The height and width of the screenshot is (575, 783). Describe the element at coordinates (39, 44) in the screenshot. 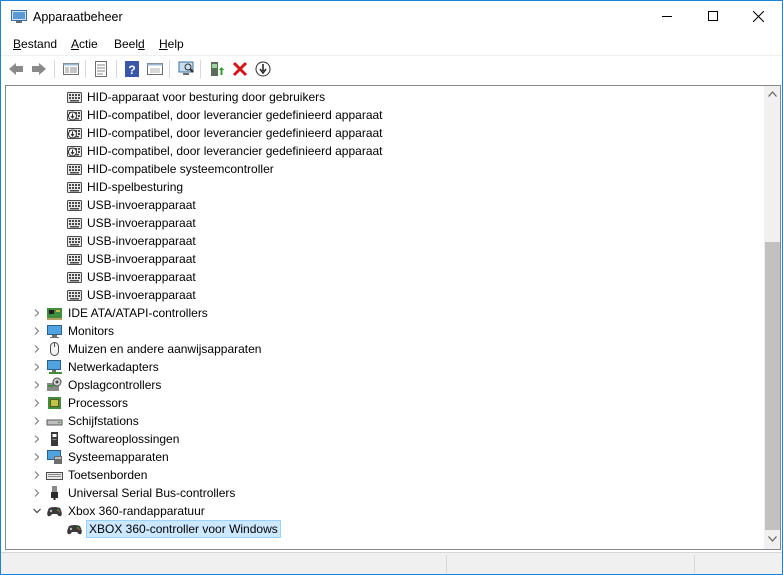

I see `menu-bestand-post: estand` at that location.